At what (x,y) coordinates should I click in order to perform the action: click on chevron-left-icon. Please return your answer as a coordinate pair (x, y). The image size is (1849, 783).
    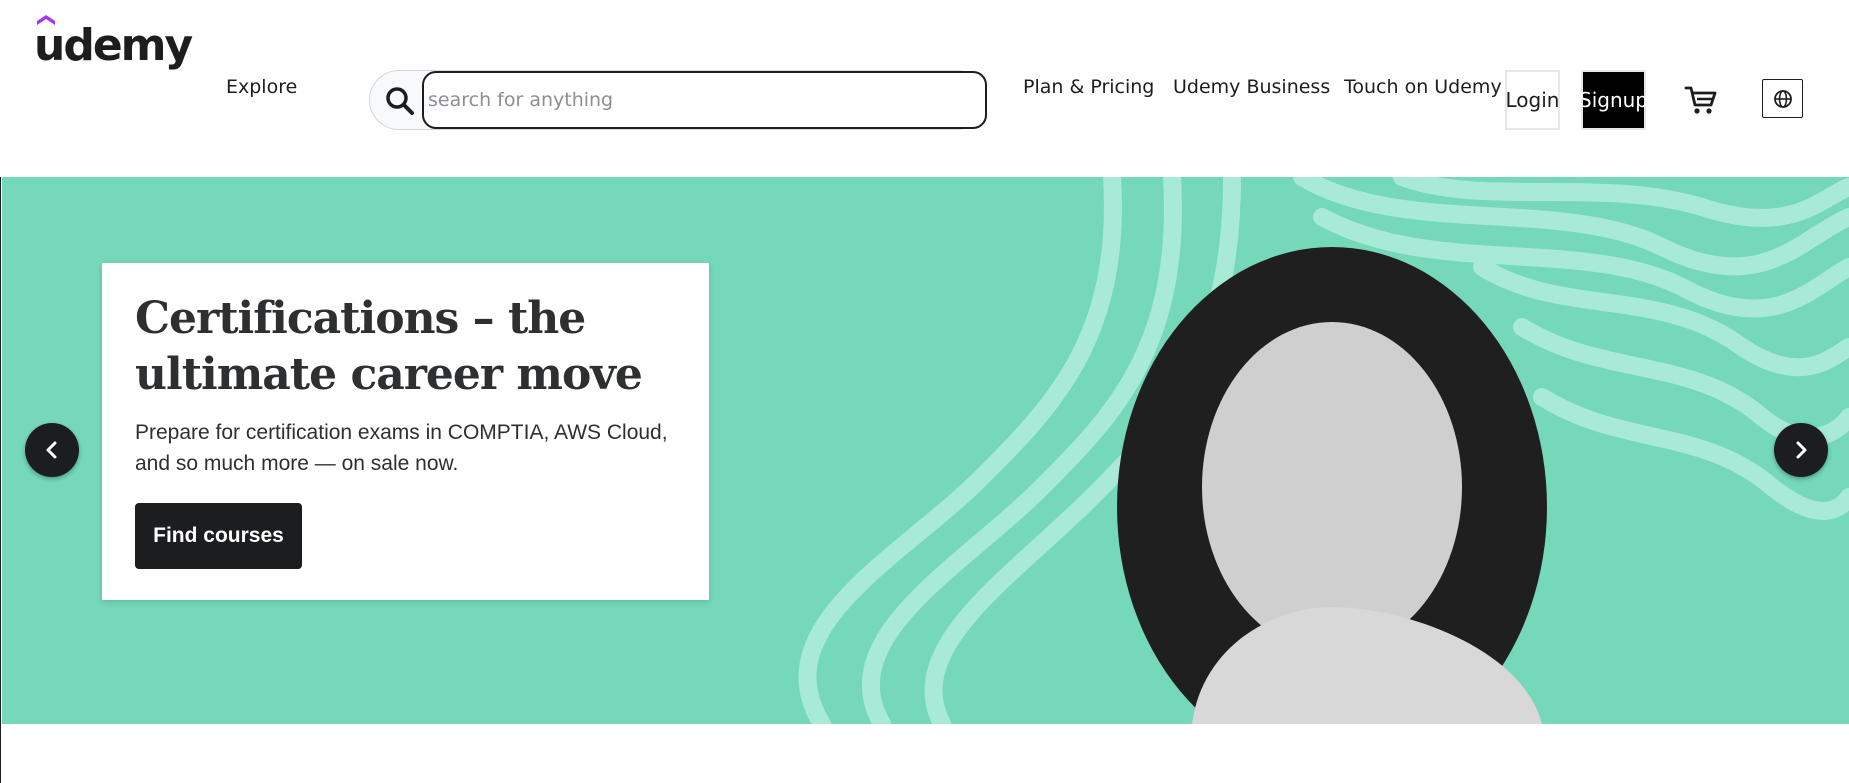
    Looking at the image, I should click on (51, 450).